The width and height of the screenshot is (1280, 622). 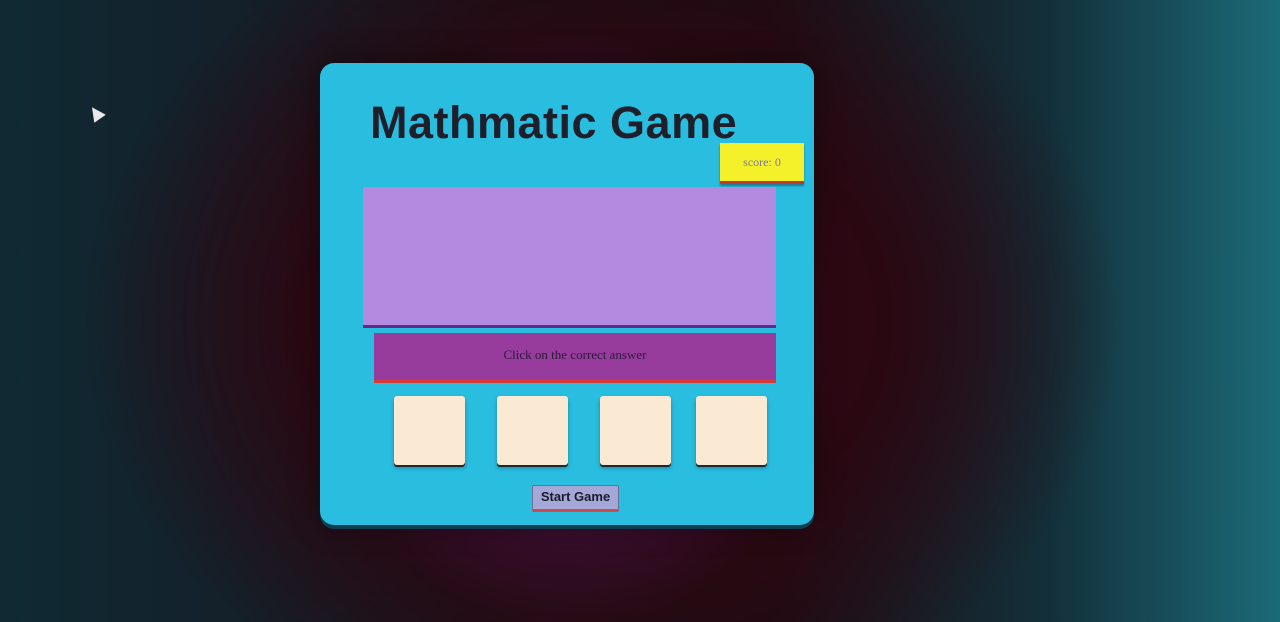 I want to click on instruction-banner: Click on the correct answer, so click(x=575, y=358).